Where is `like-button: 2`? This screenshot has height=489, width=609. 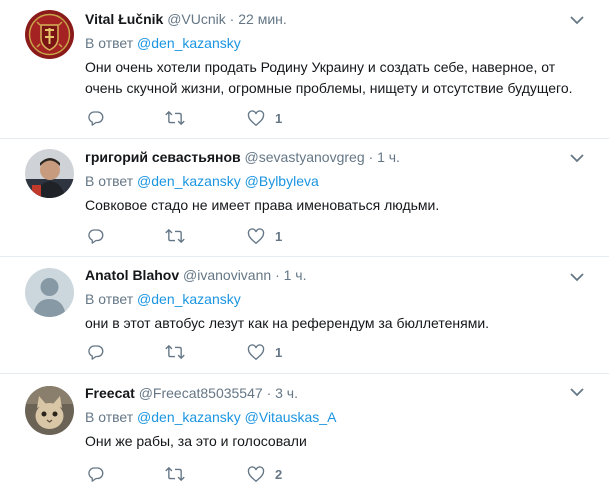
like-button: 2 is located at coordinates (264, 474).